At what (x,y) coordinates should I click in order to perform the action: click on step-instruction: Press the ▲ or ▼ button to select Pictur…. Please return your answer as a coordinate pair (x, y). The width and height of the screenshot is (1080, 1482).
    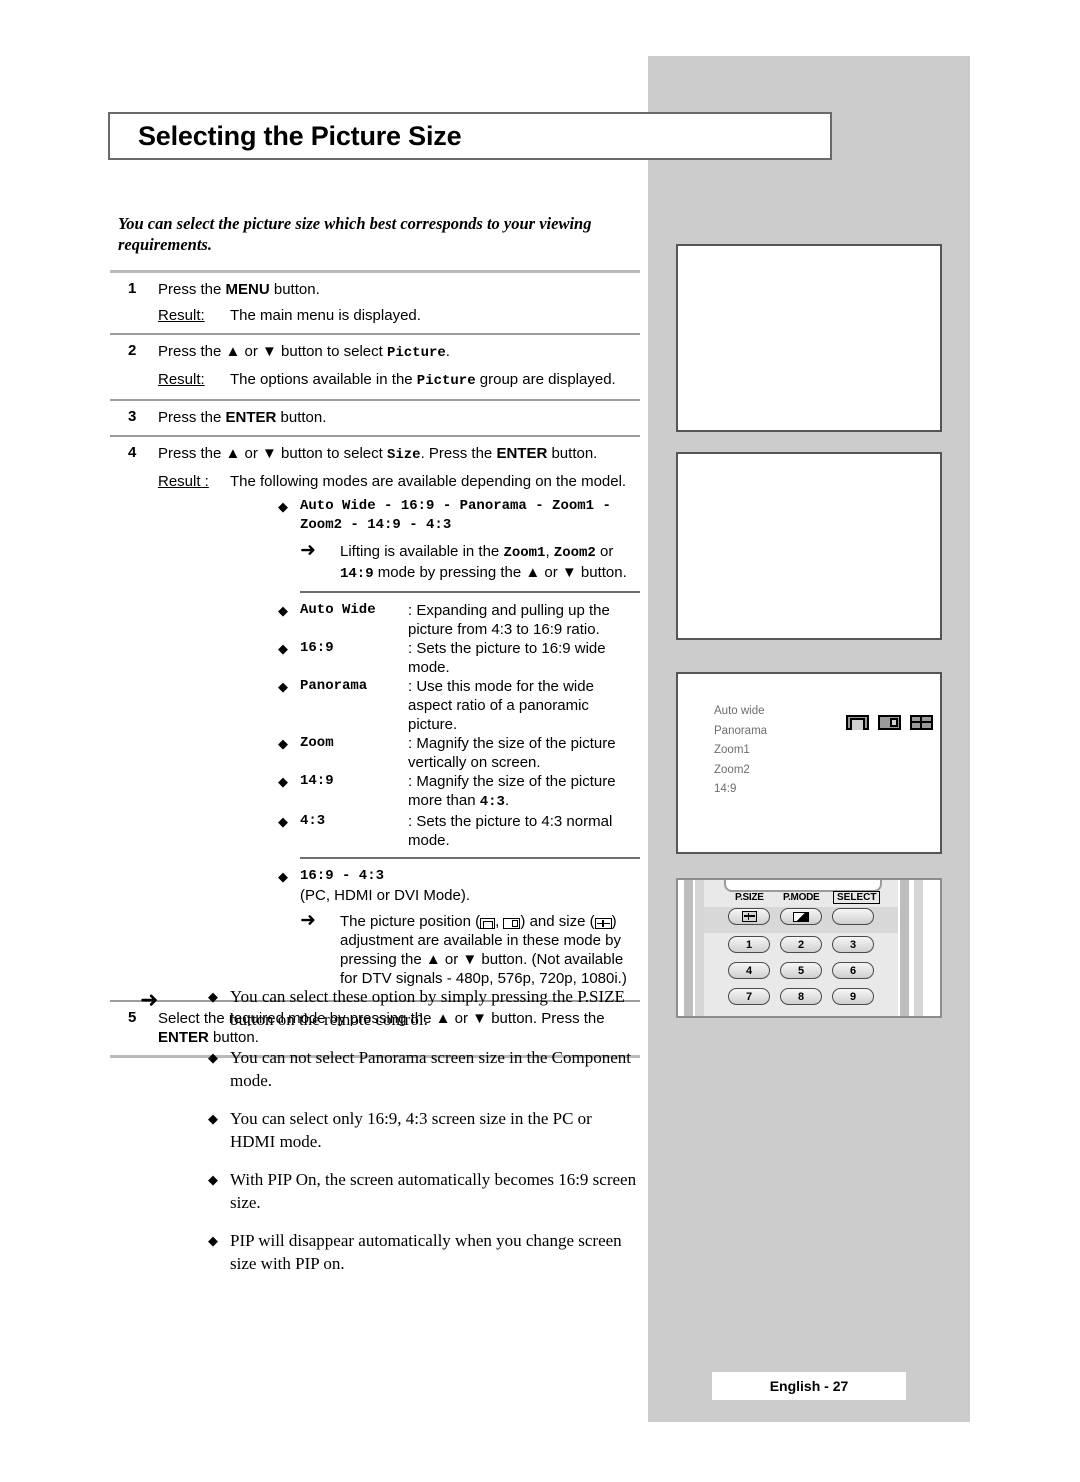
    Looking at the image, I should click on (399, 366).